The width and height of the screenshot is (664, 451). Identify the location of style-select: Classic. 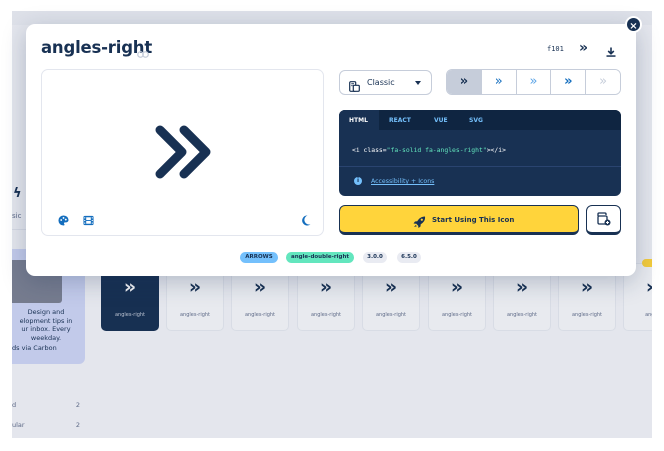
(385, 82).